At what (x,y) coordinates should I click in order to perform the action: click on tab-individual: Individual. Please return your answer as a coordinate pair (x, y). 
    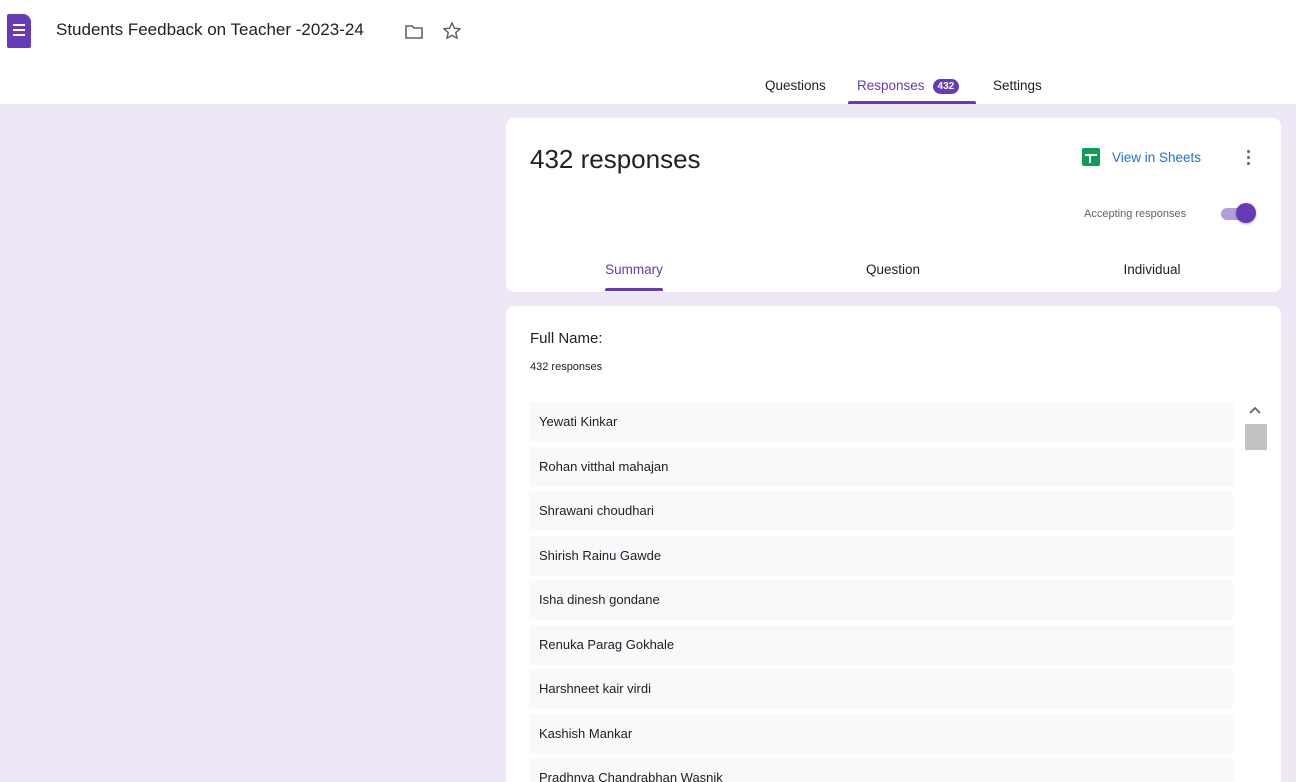
    Looking at the image, I should click on (1151, 269).